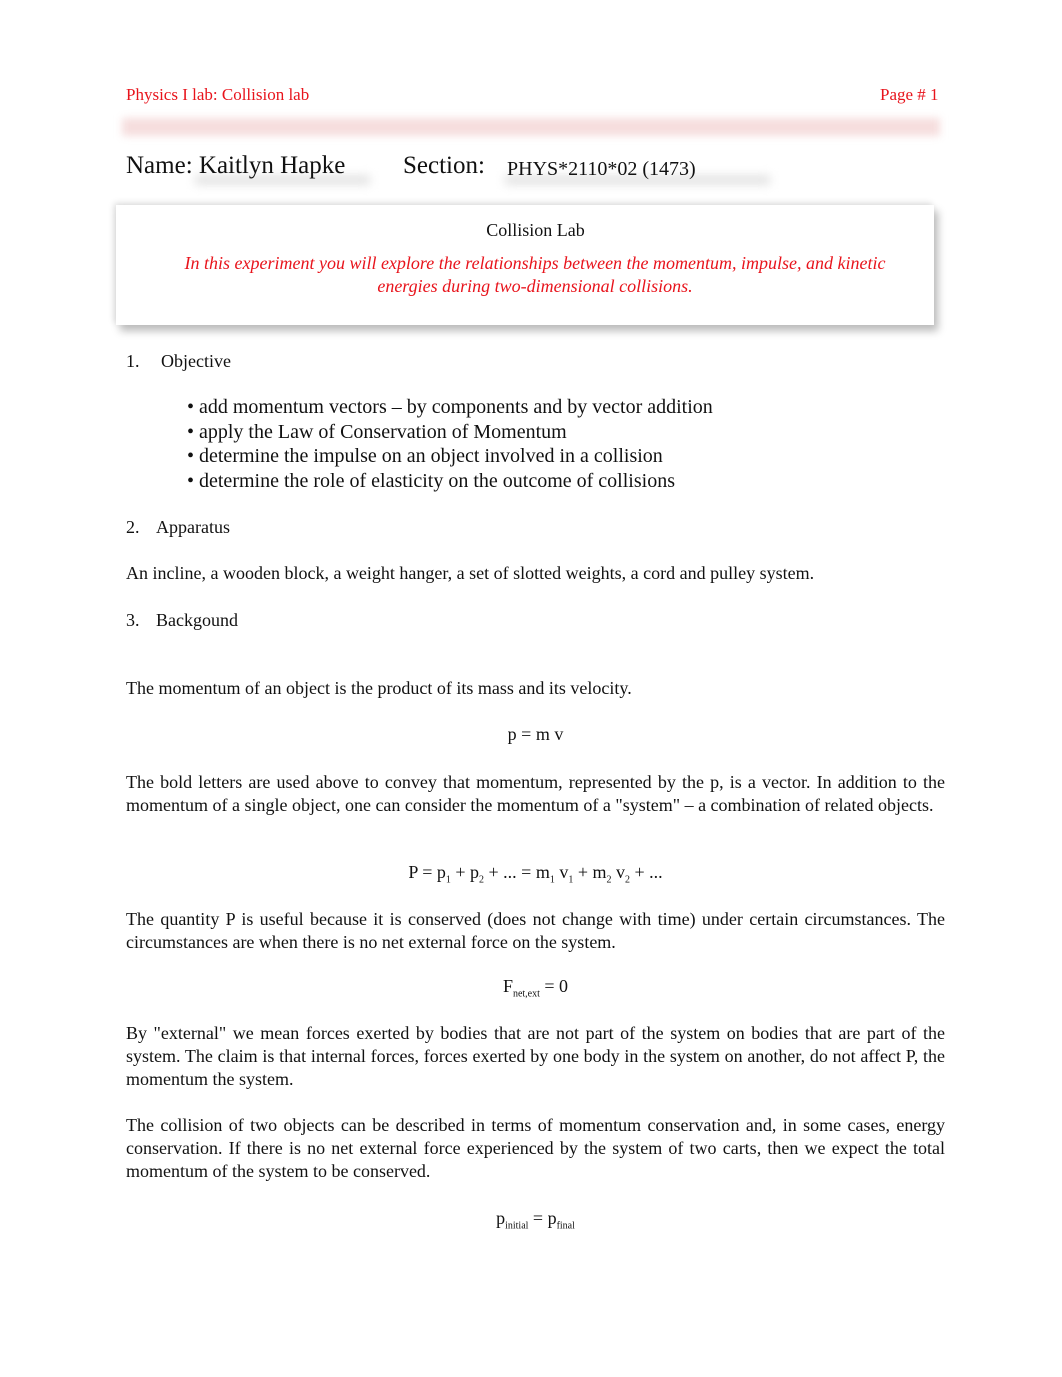 This screenshot has width=1062, height=1377. I want to click on student-name: Name: Kaitlyn Hapke, so click(236, 165).